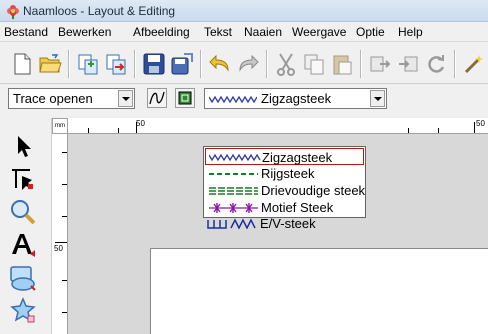 The height and width of the screenshot is (334, 488). What do you see at coordinates (297, 157) in the screenshot?
I see `dropdown-item-label: Zigzagsteek` at bounding box center [297, 157].